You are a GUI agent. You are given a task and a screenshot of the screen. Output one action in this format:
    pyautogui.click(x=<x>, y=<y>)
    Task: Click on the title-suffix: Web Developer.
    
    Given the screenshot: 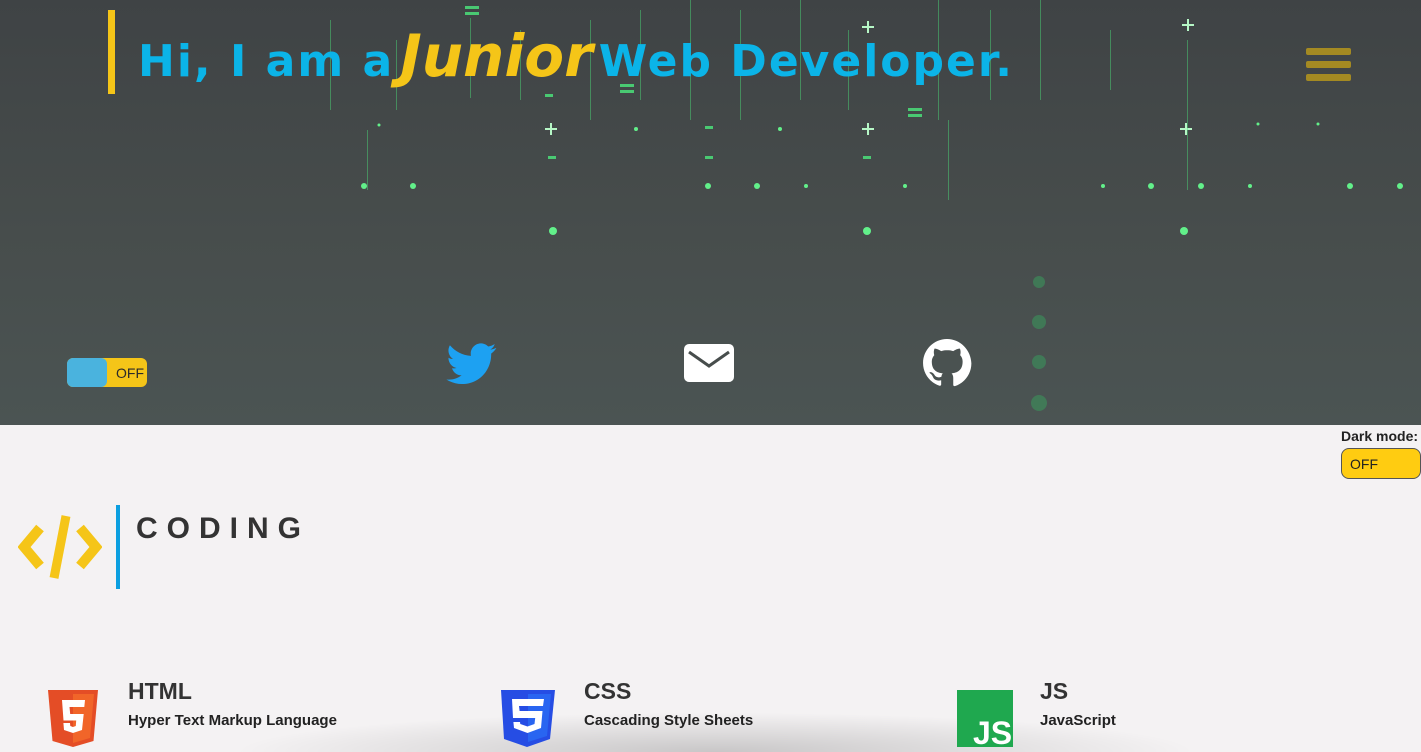 What is the action you would take?
    pyautogui.click(x=806, y=61)
    